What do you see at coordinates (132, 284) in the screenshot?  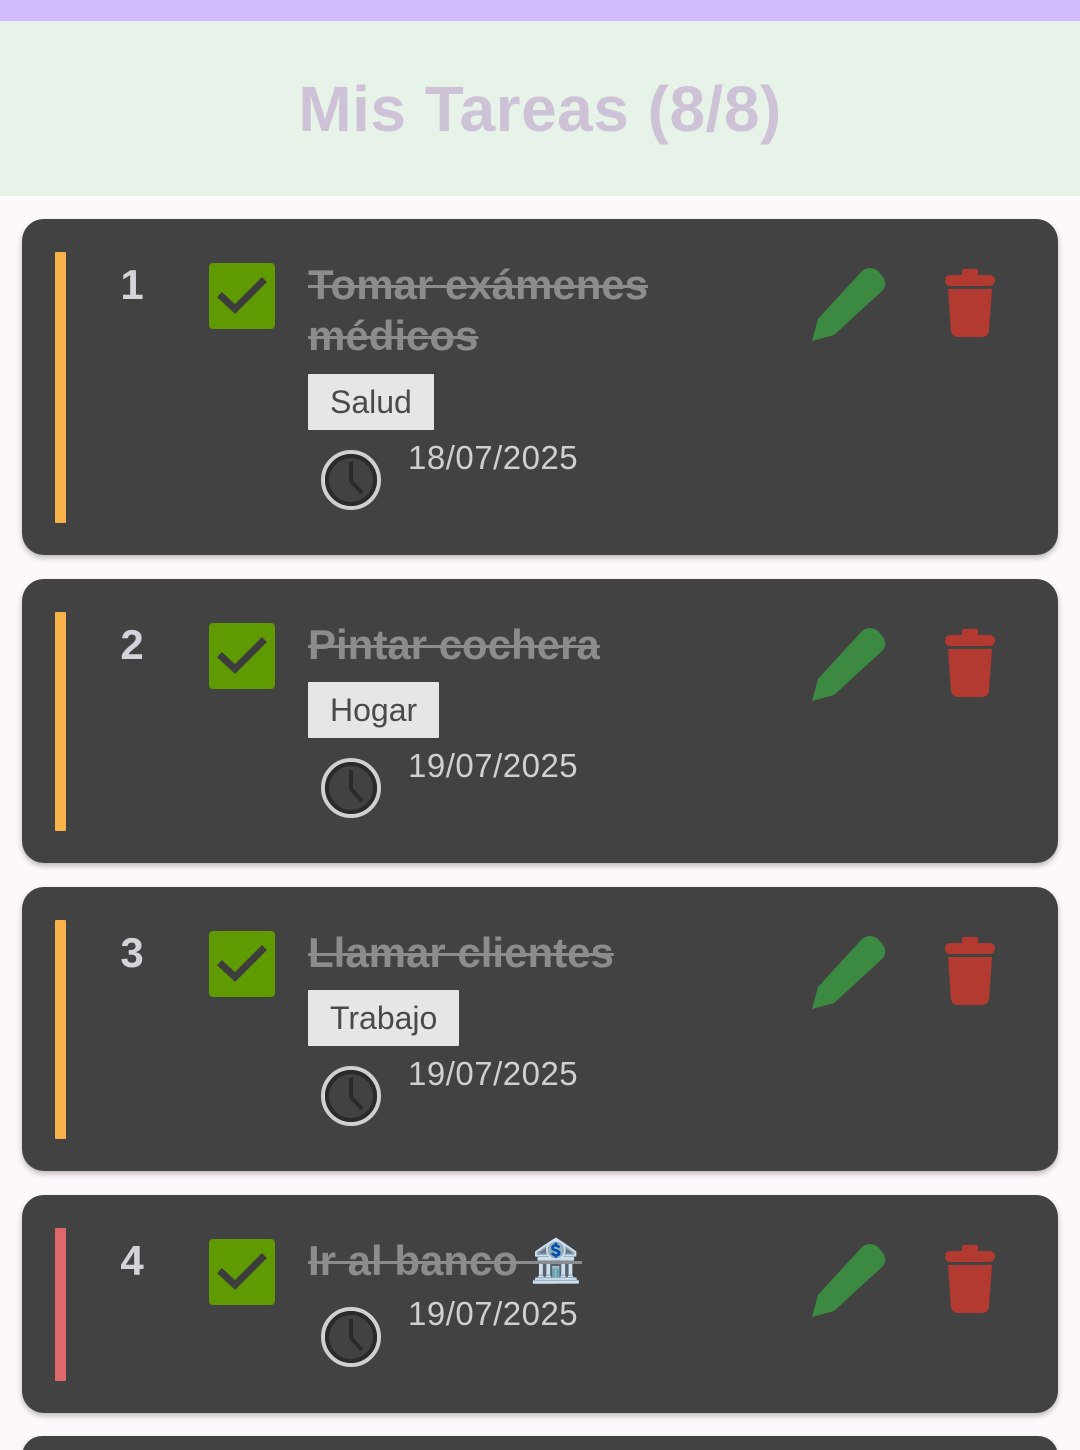 I see `task-number: 1` at bounding box center [132, 284].